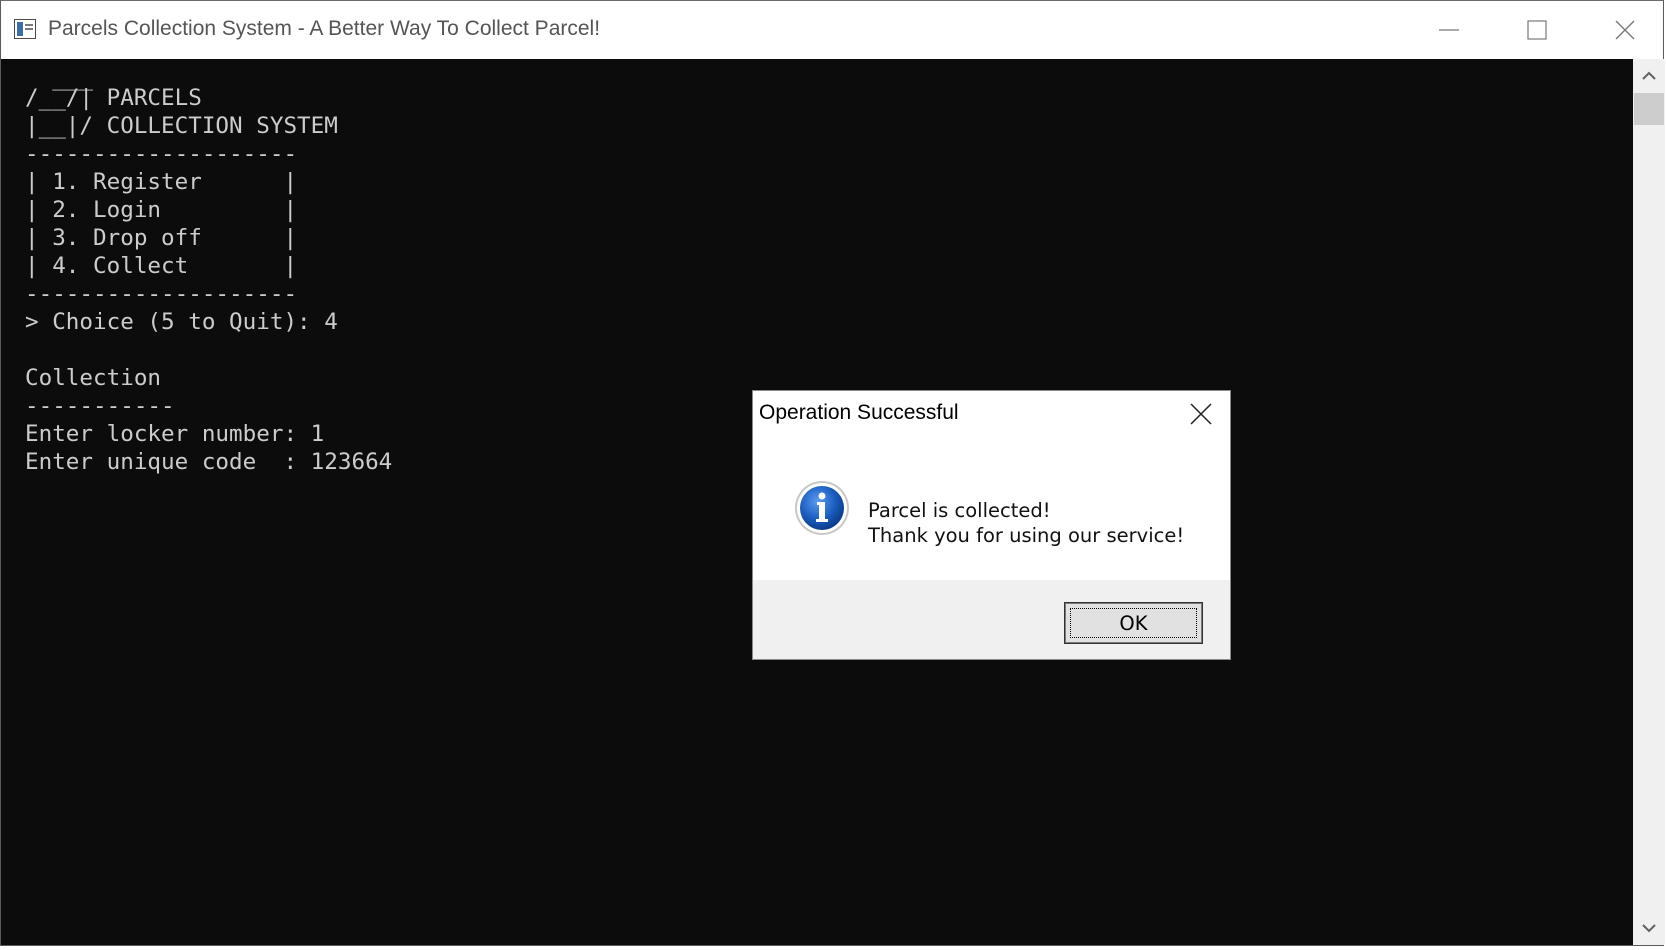 This screenshot has height=950, width=1666. What do you see at coordinates (100, 406) in the screenshot?
I see `console-line: -----------` at bounding box center [100, 406].